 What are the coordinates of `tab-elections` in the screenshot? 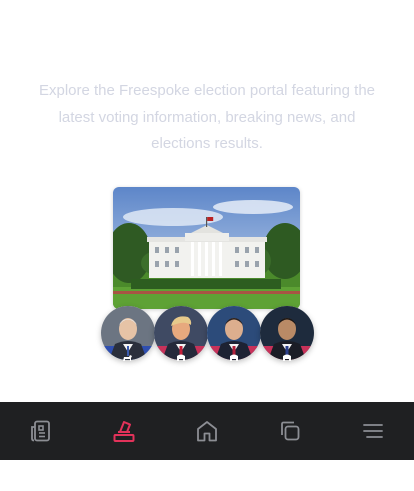 It's located at (124, 431).